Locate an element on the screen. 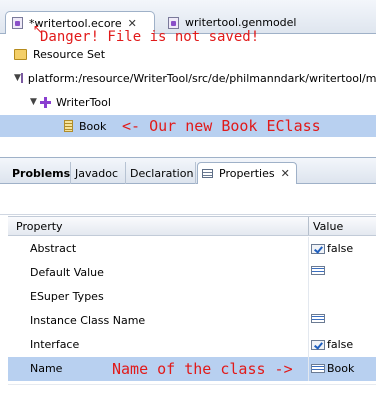 The width and height of the screenshot is (376, 395). property-name: Abstract is located at coordinates (53, 248).